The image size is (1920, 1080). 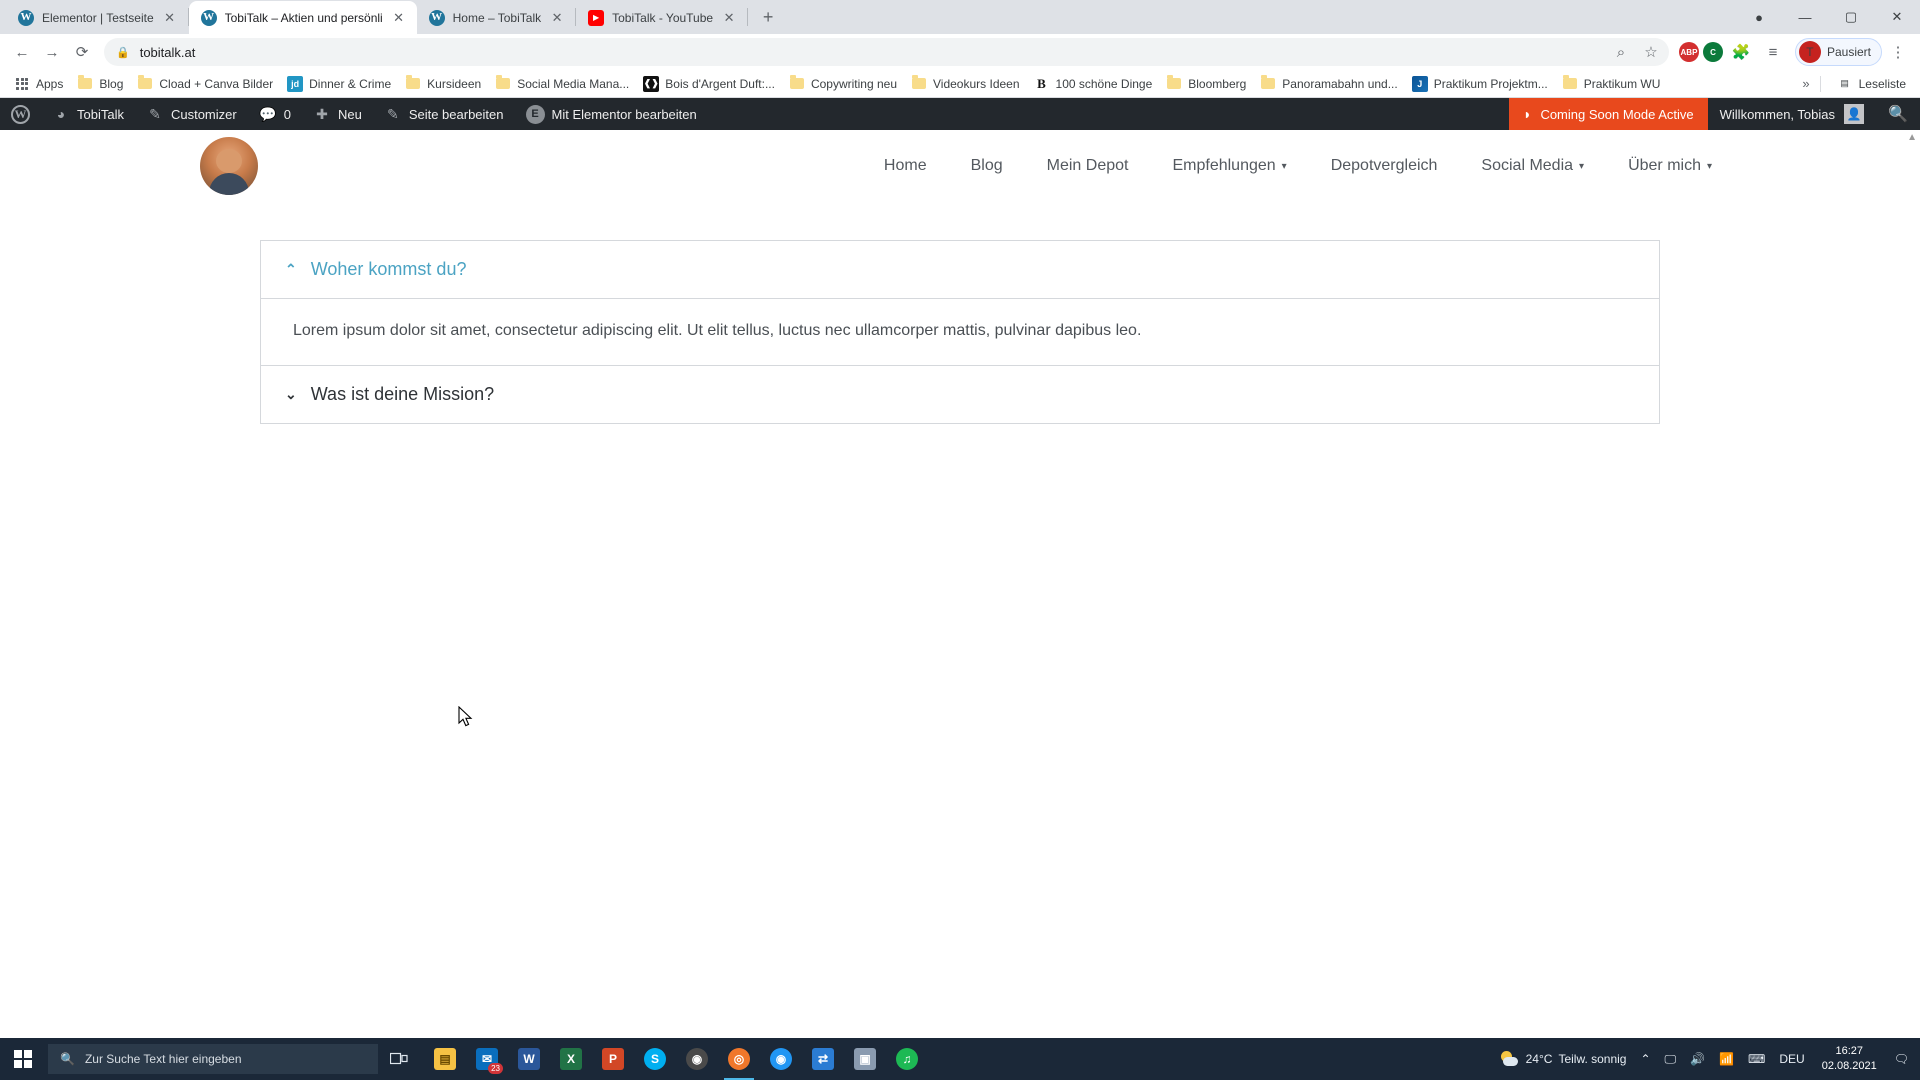 What do you see at coordinates (739, 1059) in the screenshot?
I see `chrome-canary-icon: ◎` at bounding box center [739, 1059].